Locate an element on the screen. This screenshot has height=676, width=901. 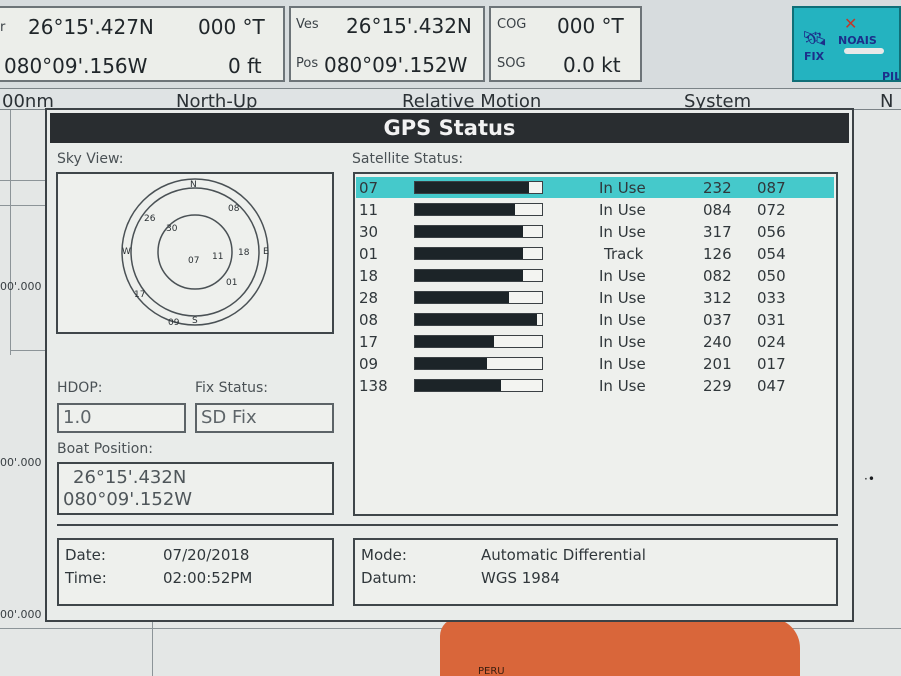
date-label: Date: is located at coordinates (85, 555).